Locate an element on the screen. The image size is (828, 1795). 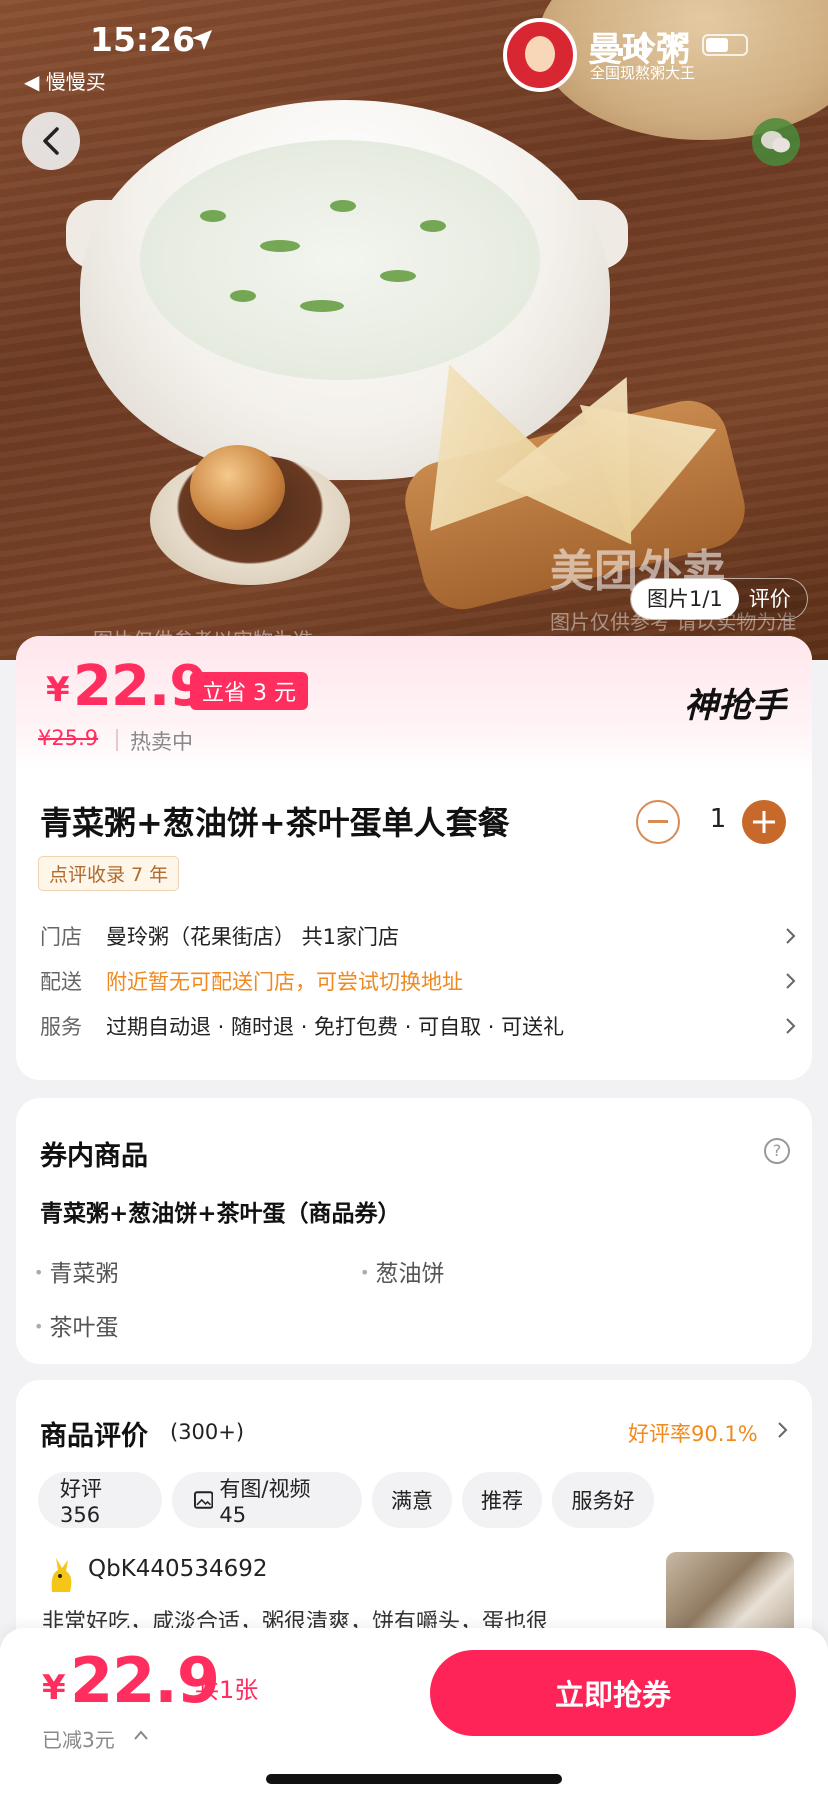
wechat-share-button is located at coordinates (776, 142).